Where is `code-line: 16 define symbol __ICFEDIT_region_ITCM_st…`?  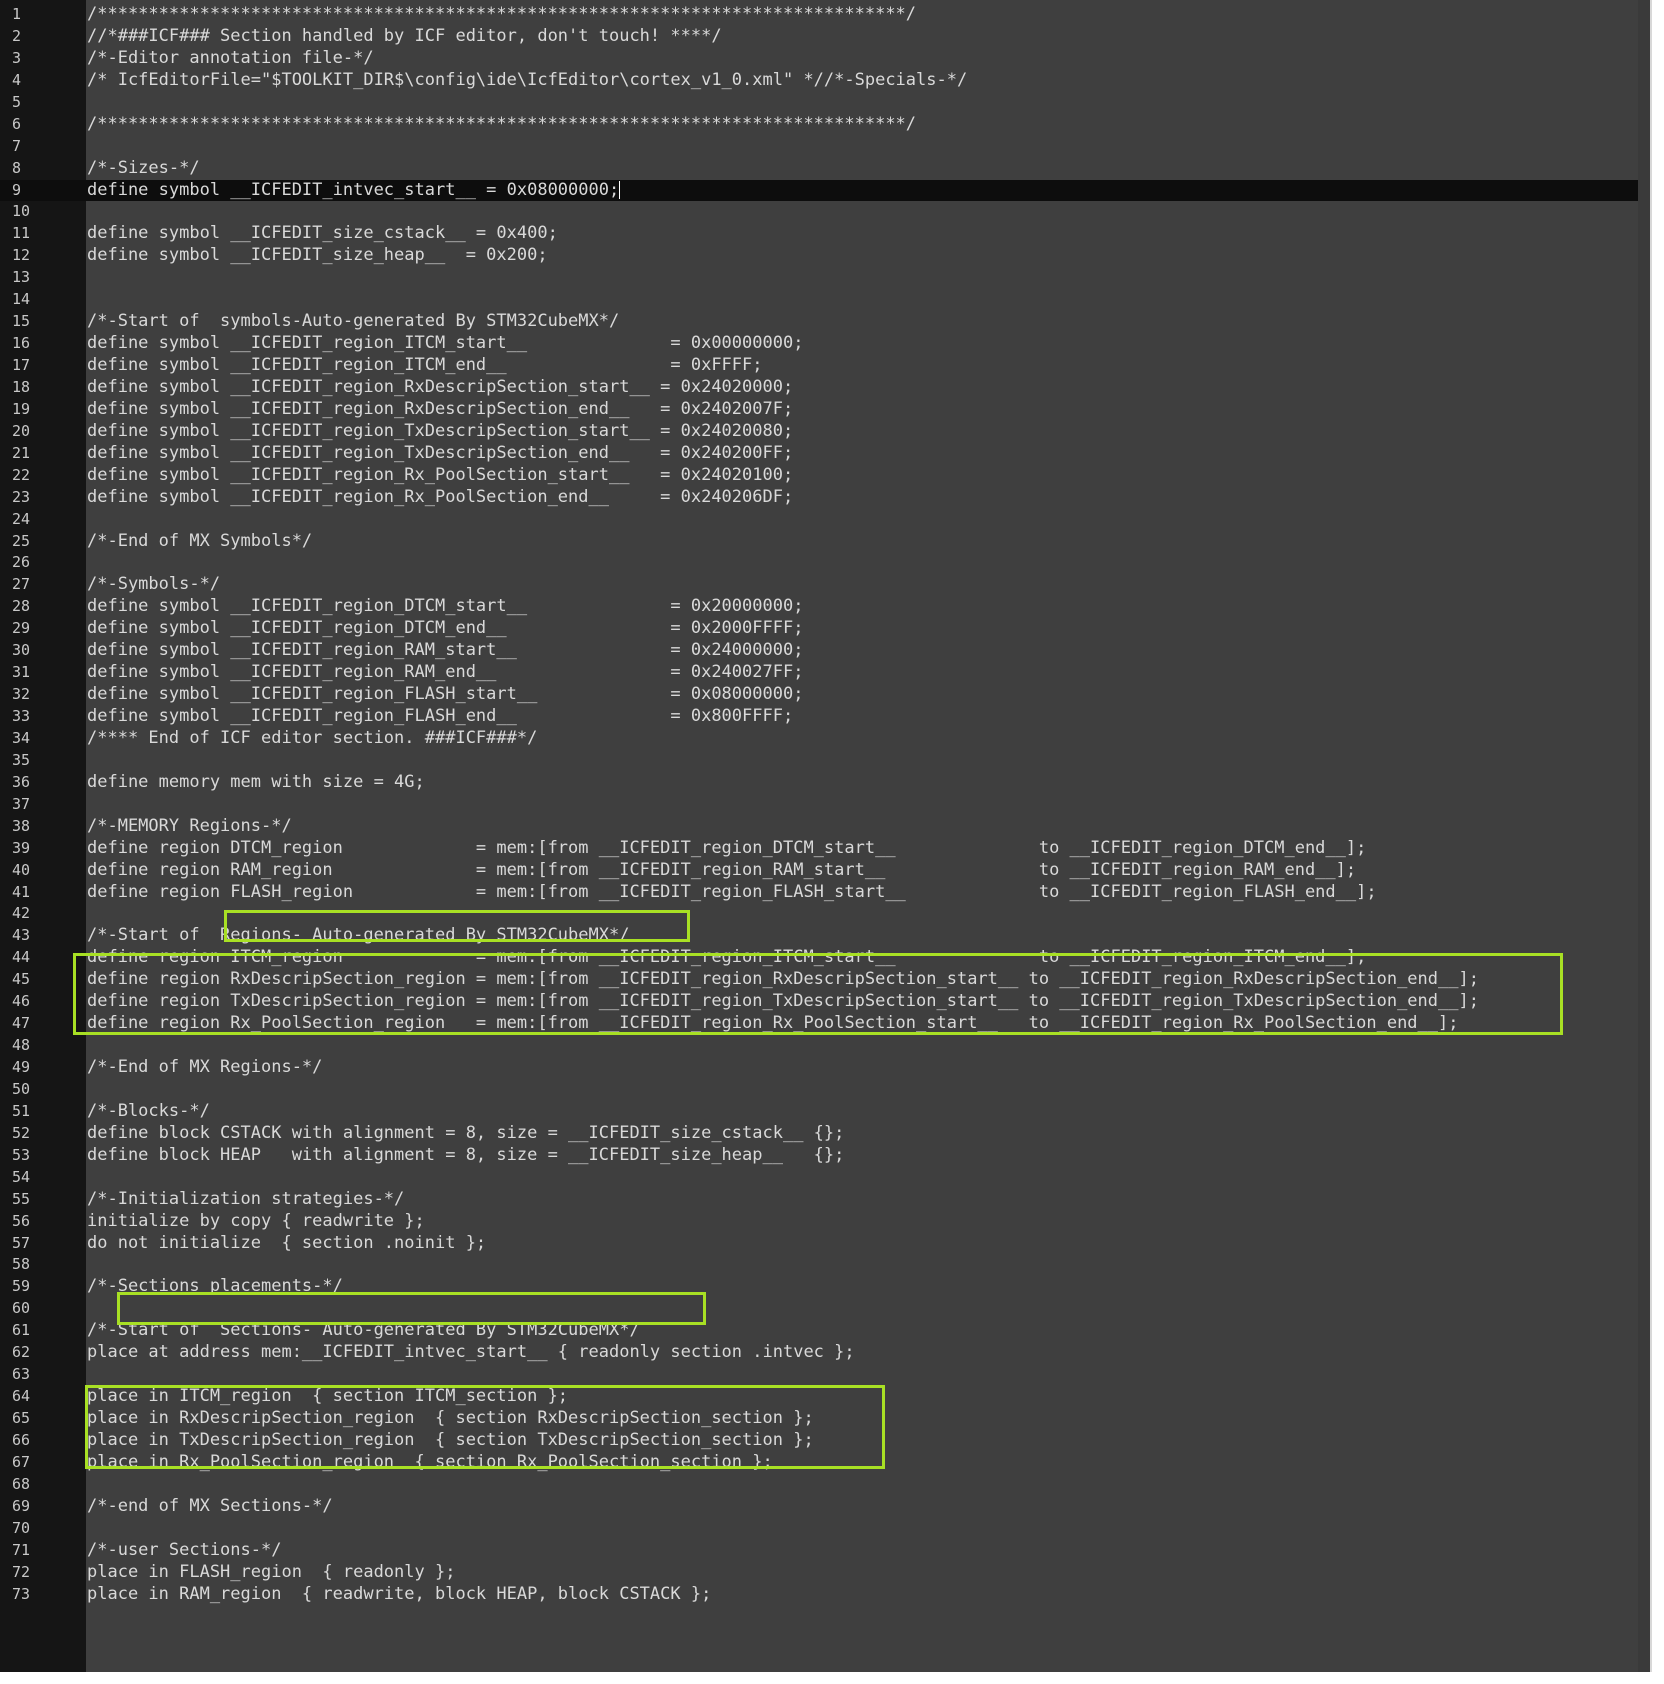 code-line: 16 define symbol __ICFEDIT_region_ITCM_st… is located at coordinates (825, 344).